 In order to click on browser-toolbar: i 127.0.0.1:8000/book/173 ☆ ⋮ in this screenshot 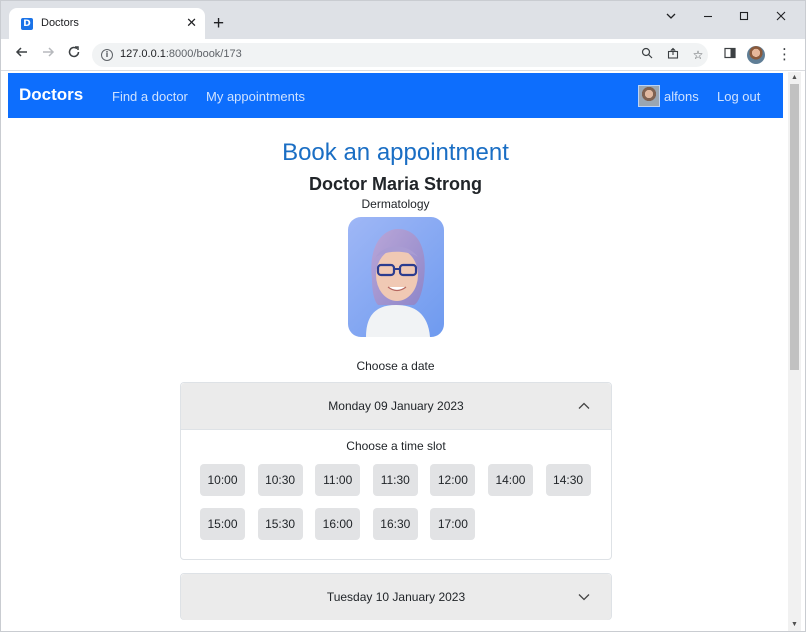, I will do `click(403, 55)`.